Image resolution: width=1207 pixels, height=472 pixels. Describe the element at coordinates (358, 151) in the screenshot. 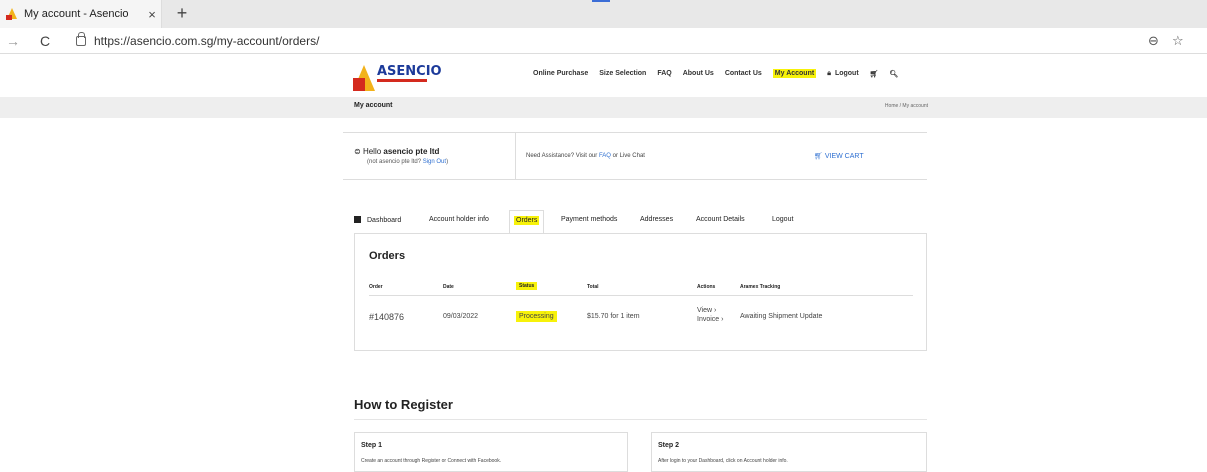

I see `user-icon: ⊜` at that location.